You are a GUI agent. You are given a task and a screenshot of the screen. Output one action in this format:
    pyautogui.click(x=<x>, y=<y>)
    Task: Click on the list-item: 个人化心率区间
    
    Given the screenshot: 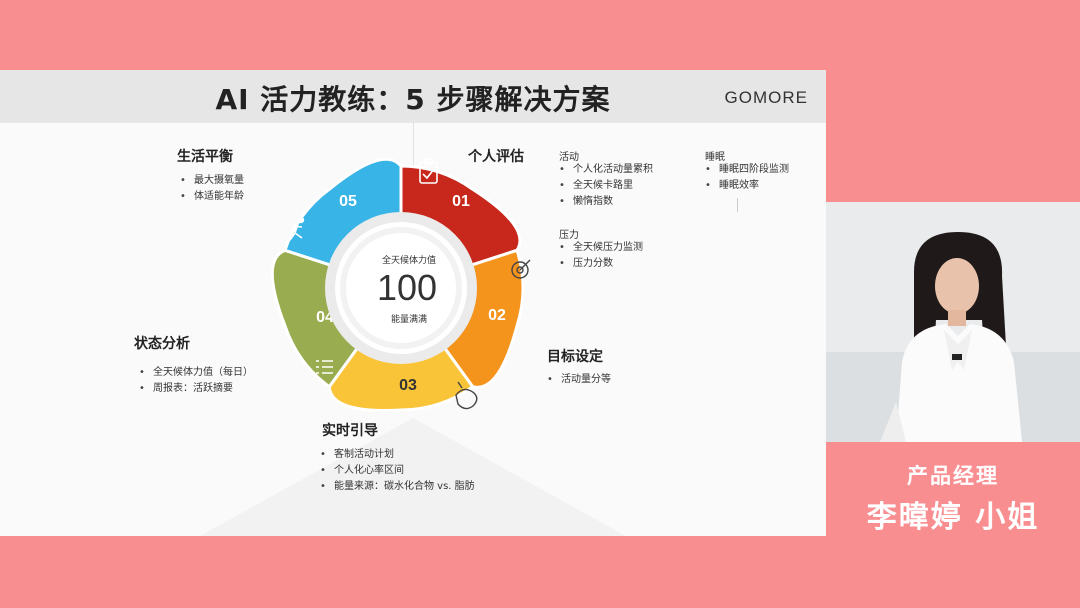 What is the action you would take?
    pyautogui.click(x=397, y=471)
    